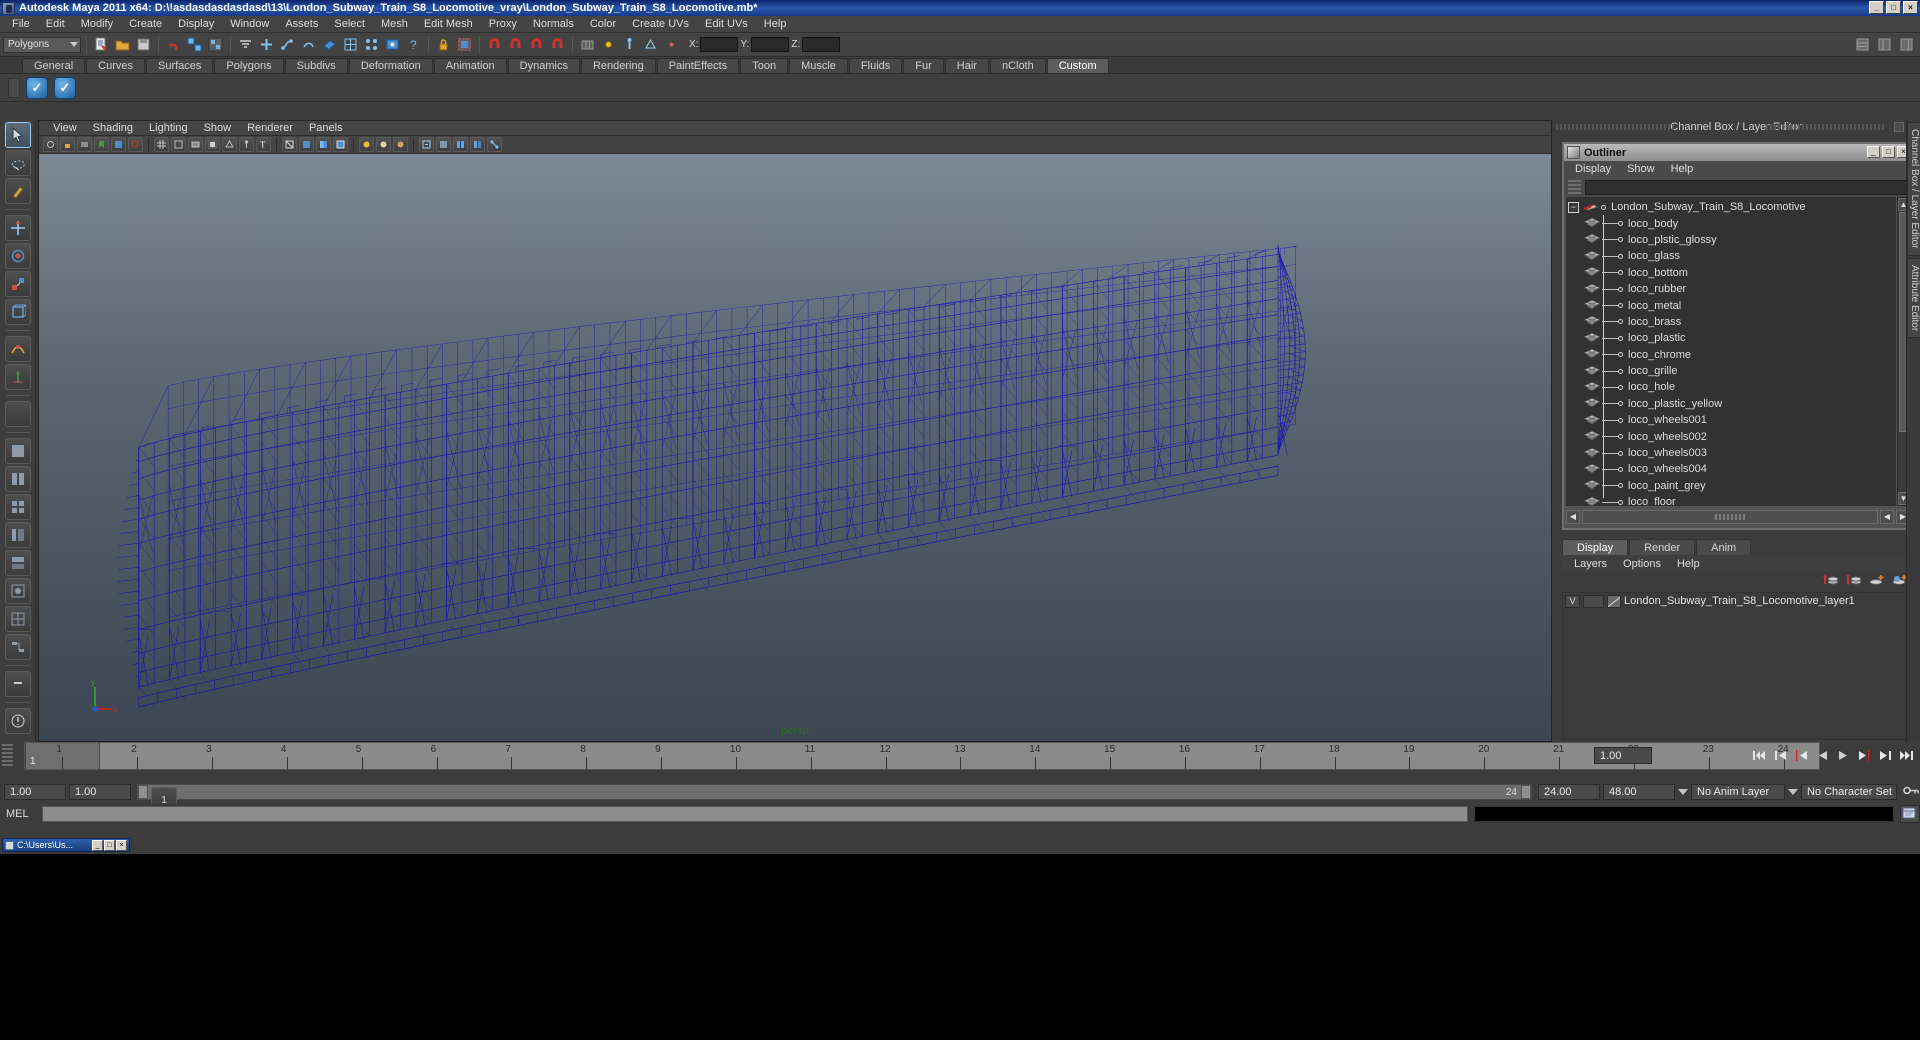  What do you see at coordinates (17, 191) in the screenshot?
I see `paint-selection-tool` at bounding box center [17, 191].